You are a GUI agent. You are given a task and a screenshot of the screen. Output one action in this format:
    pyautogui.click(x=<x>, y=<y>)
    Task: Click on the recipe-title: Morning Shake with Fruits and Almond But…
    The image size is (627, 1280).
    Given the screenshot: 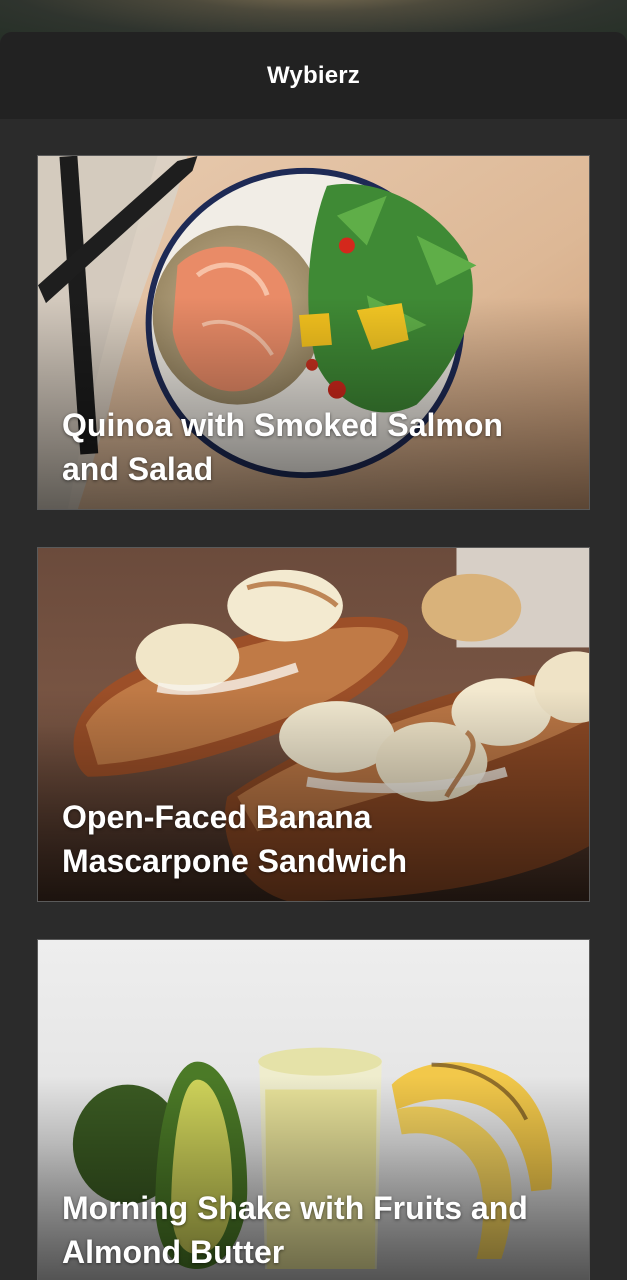 What is the action you would take?
    pyautogui.click(x=295, y=1230)
    